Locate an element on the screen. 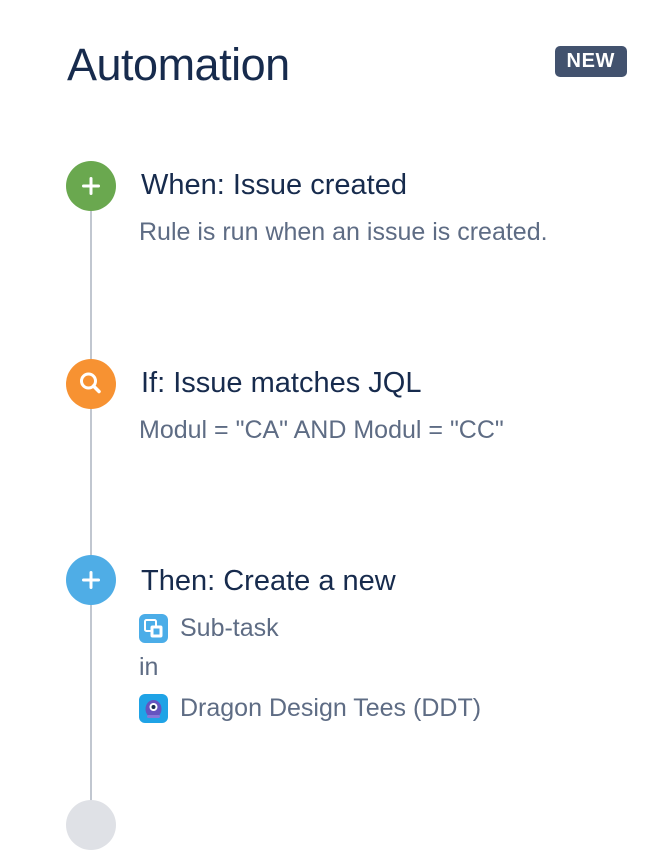 This screenshot has height=850, width=652. trigger-plus-icon is located at coordinates (91, 186).